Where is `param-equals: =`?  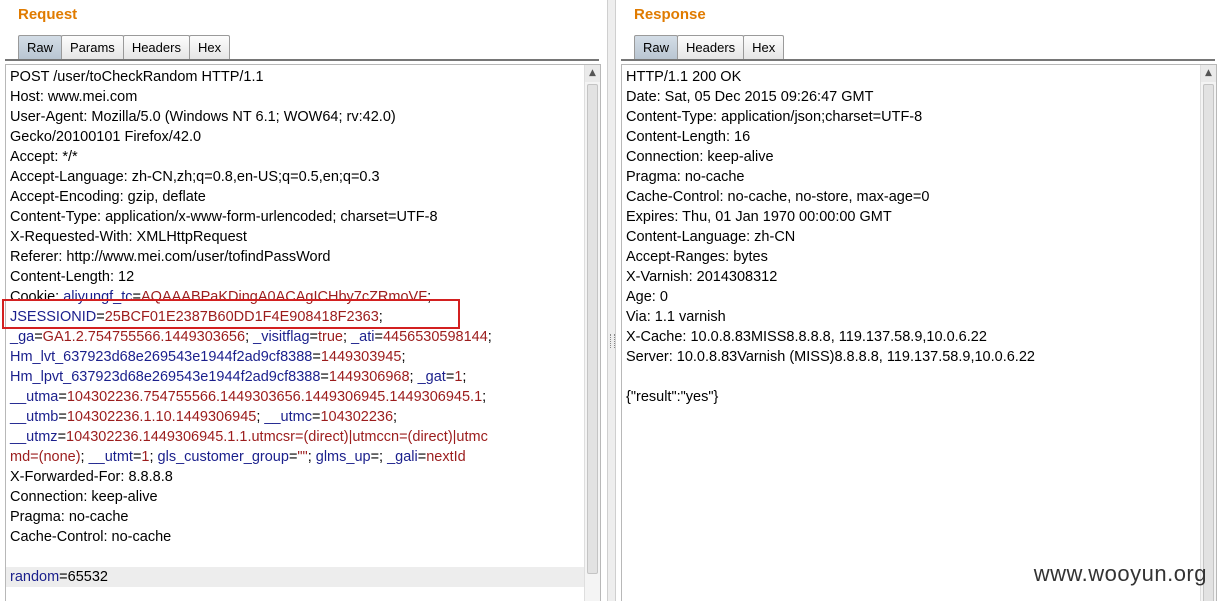
param-equals: = is located at coordinates (63, 577).